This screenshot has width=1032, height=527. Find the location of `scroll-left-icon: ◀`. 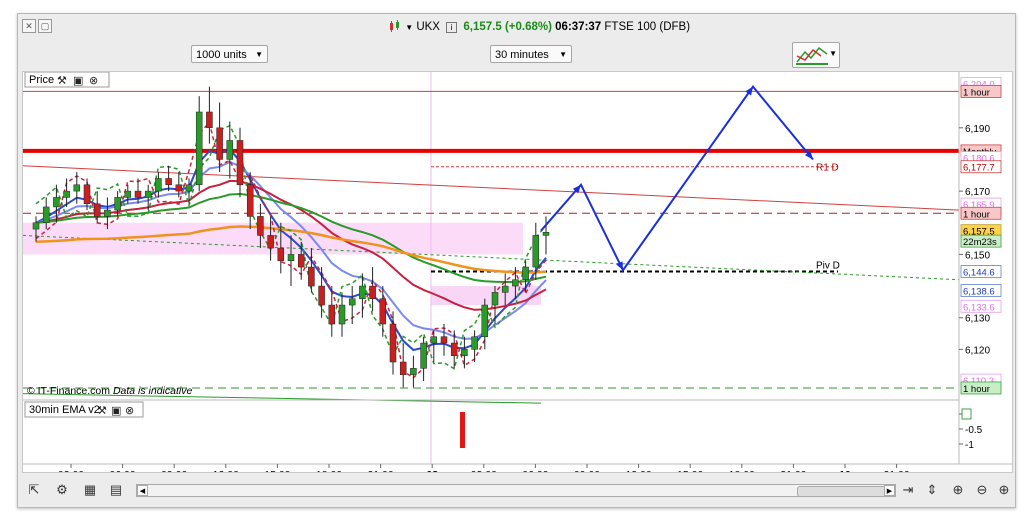

scroll-left-icon: ◀ is located at coordinates (142, 490).